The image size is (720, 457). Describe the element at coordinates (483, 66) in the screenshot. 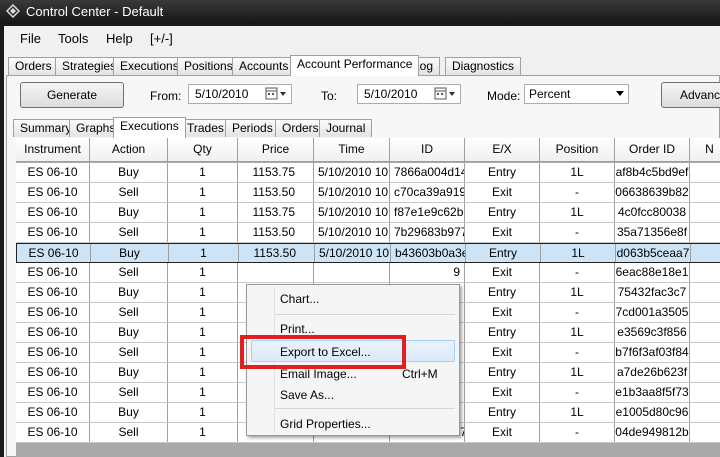

I see `tab-diagnostics: Diagnostics` at that location.